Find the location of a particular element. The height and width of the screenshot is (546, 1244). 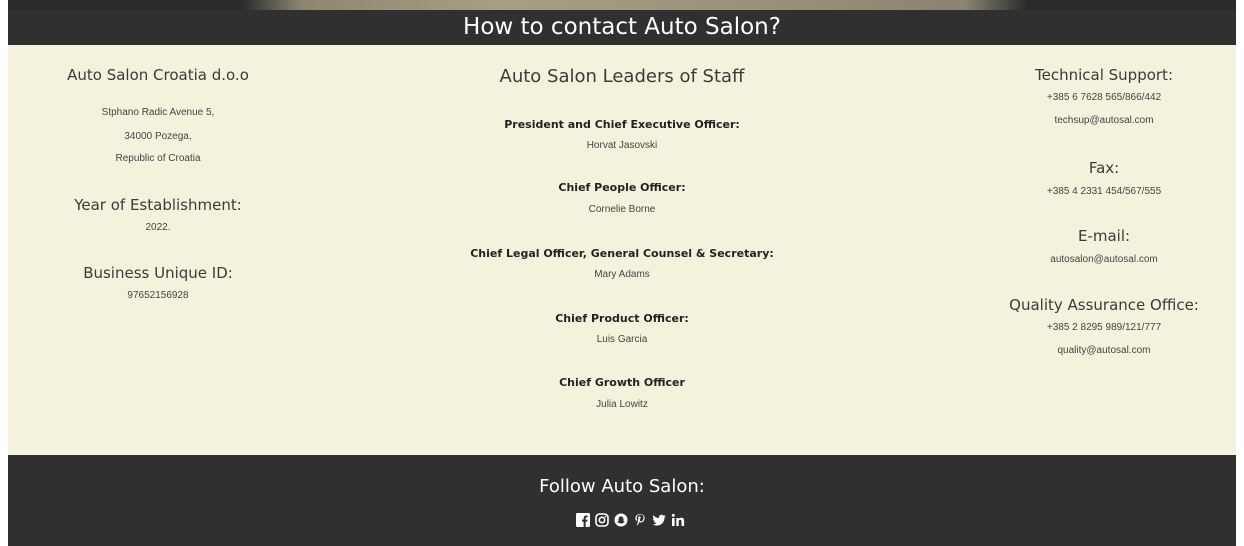

facebook-icon is located at coordinates (583, 520).